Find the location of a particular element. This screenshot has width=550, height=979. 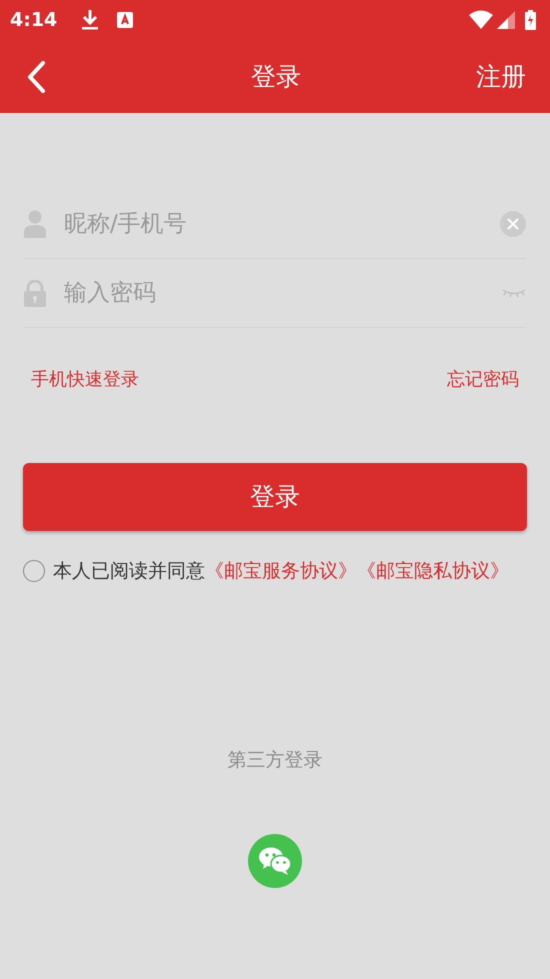

clock-text: 4:14 is located at coordinates (34, 20).